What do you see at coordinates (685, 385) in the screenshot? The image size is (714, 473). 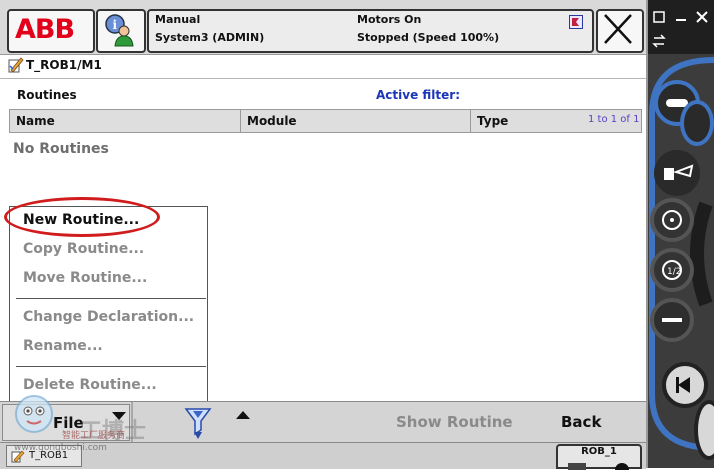 I see `hw-step-back-button` at bounding box center [685, 385].